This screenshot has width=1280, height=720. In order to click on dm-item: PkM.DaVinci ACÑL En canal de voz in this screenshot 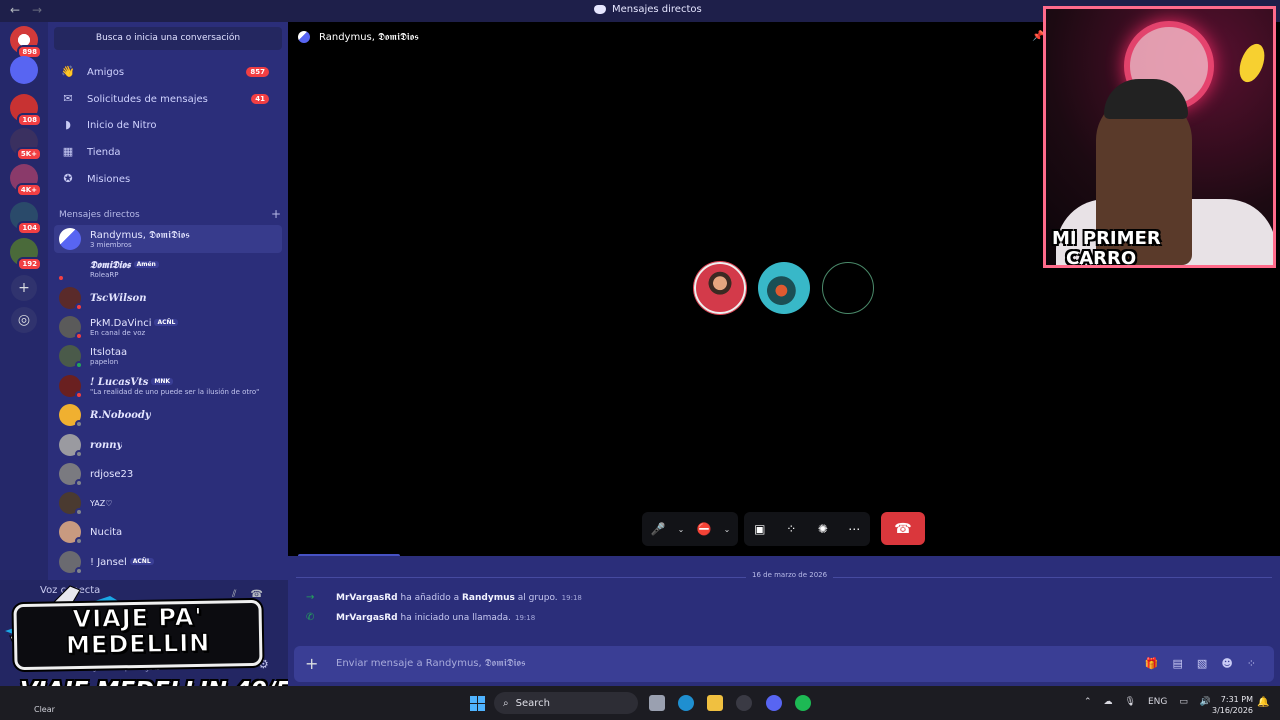, I will do `click(168, 327)`.